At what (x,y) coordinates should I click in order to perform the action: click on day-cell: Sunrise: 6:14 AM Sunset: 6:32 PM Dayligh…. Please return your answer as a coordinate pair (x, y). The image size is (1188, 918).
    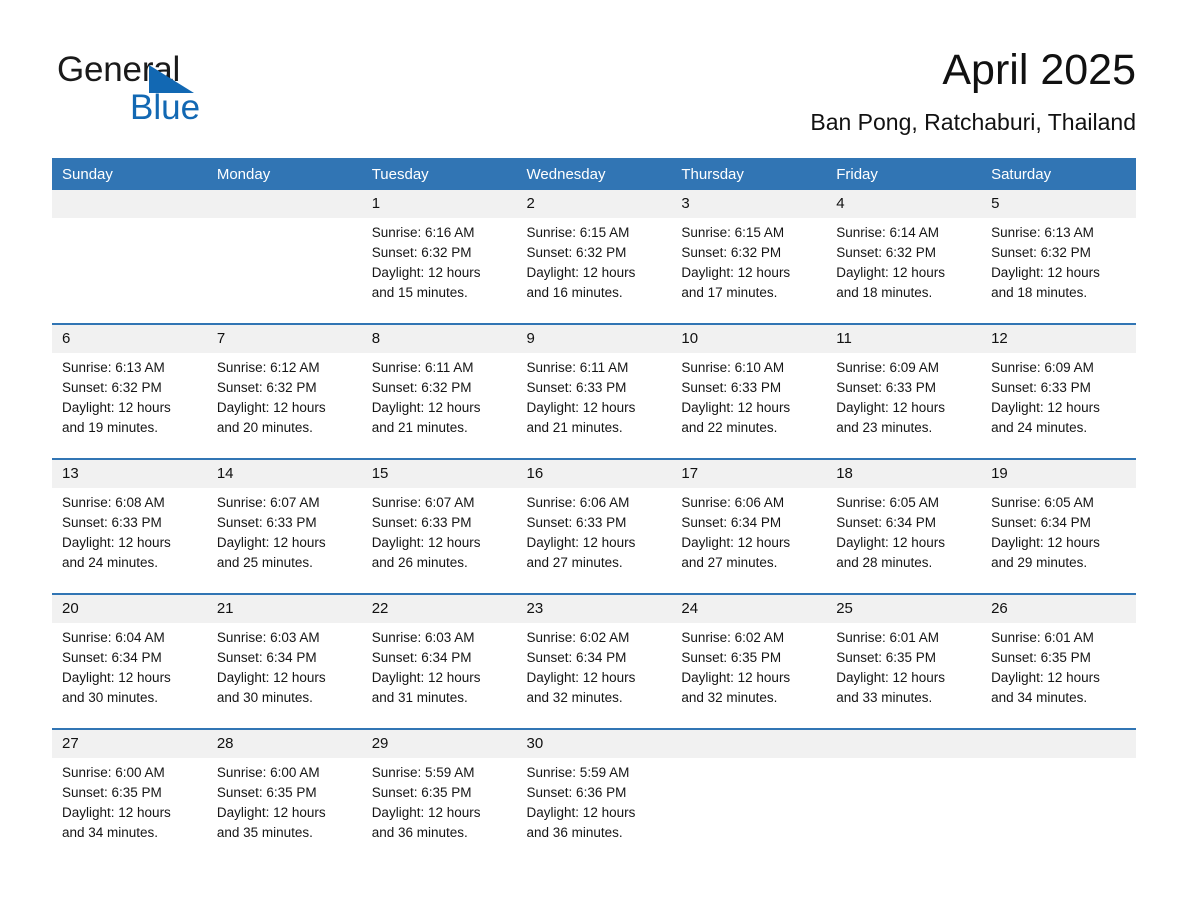
    Looking at the image, I should click on (904, 271).